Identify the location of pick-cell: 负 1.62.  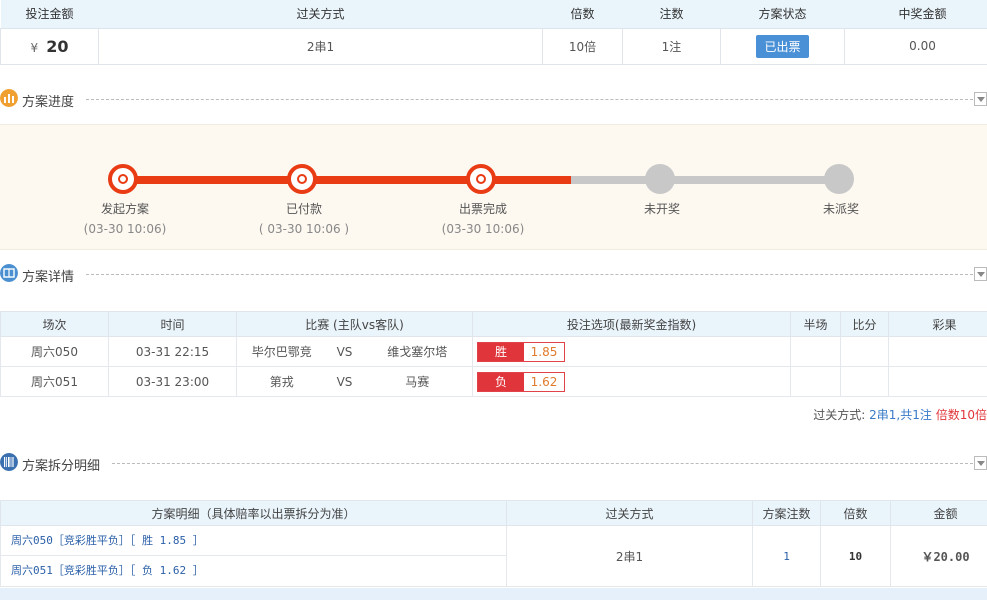
(632, 381).